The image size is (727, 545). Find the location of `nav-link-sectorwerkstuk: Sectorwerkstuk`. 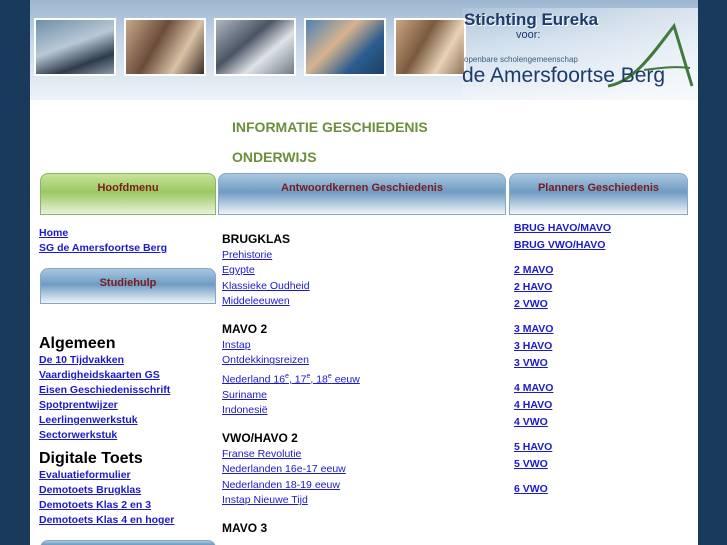

nav-link-sectorwerkstuk: Sectorwerkstuk is located at coordinates (129, 435).